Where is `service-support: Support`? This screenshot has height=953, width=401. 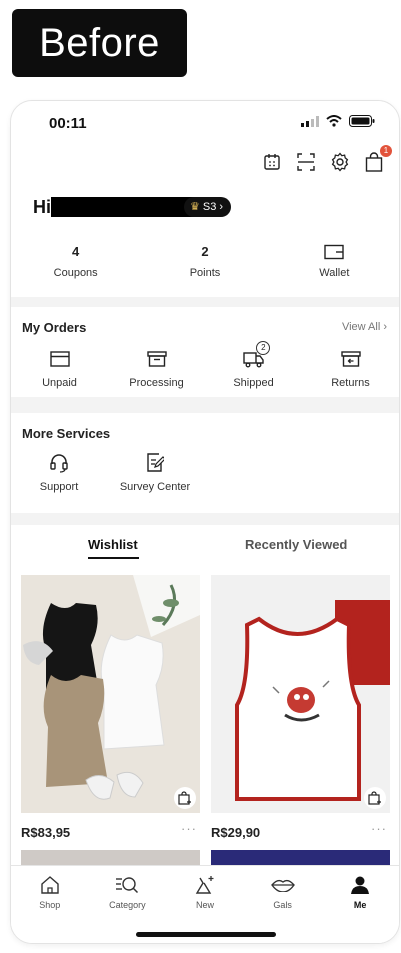
service-support: Support is located at coordinates (59, 473).